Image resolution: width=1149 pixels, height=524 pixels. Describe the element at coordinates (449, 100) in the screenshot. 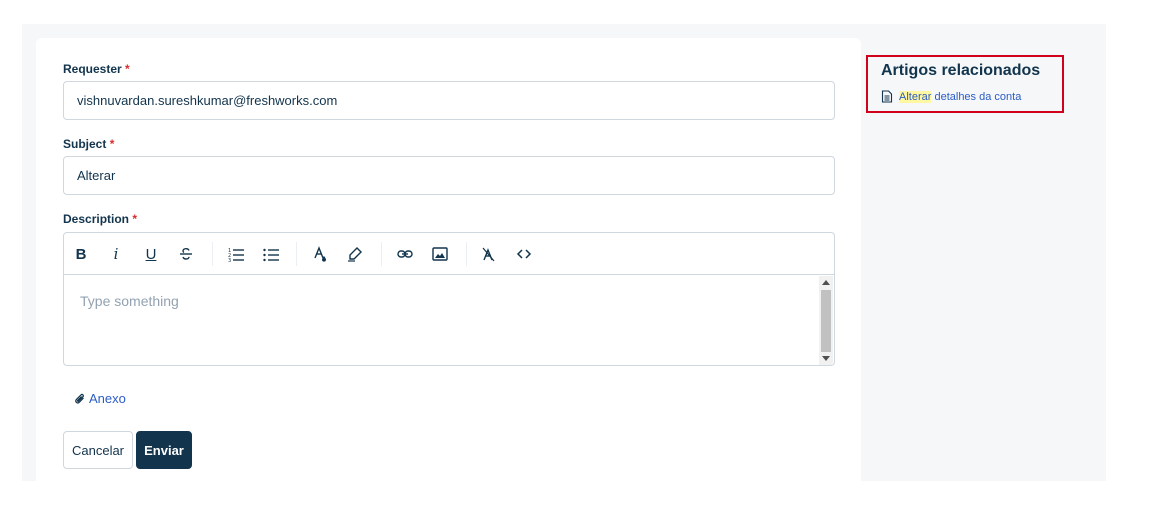

I see `requester-field: vishnuvardan.sureshkumar@freshworks.com` at that location.